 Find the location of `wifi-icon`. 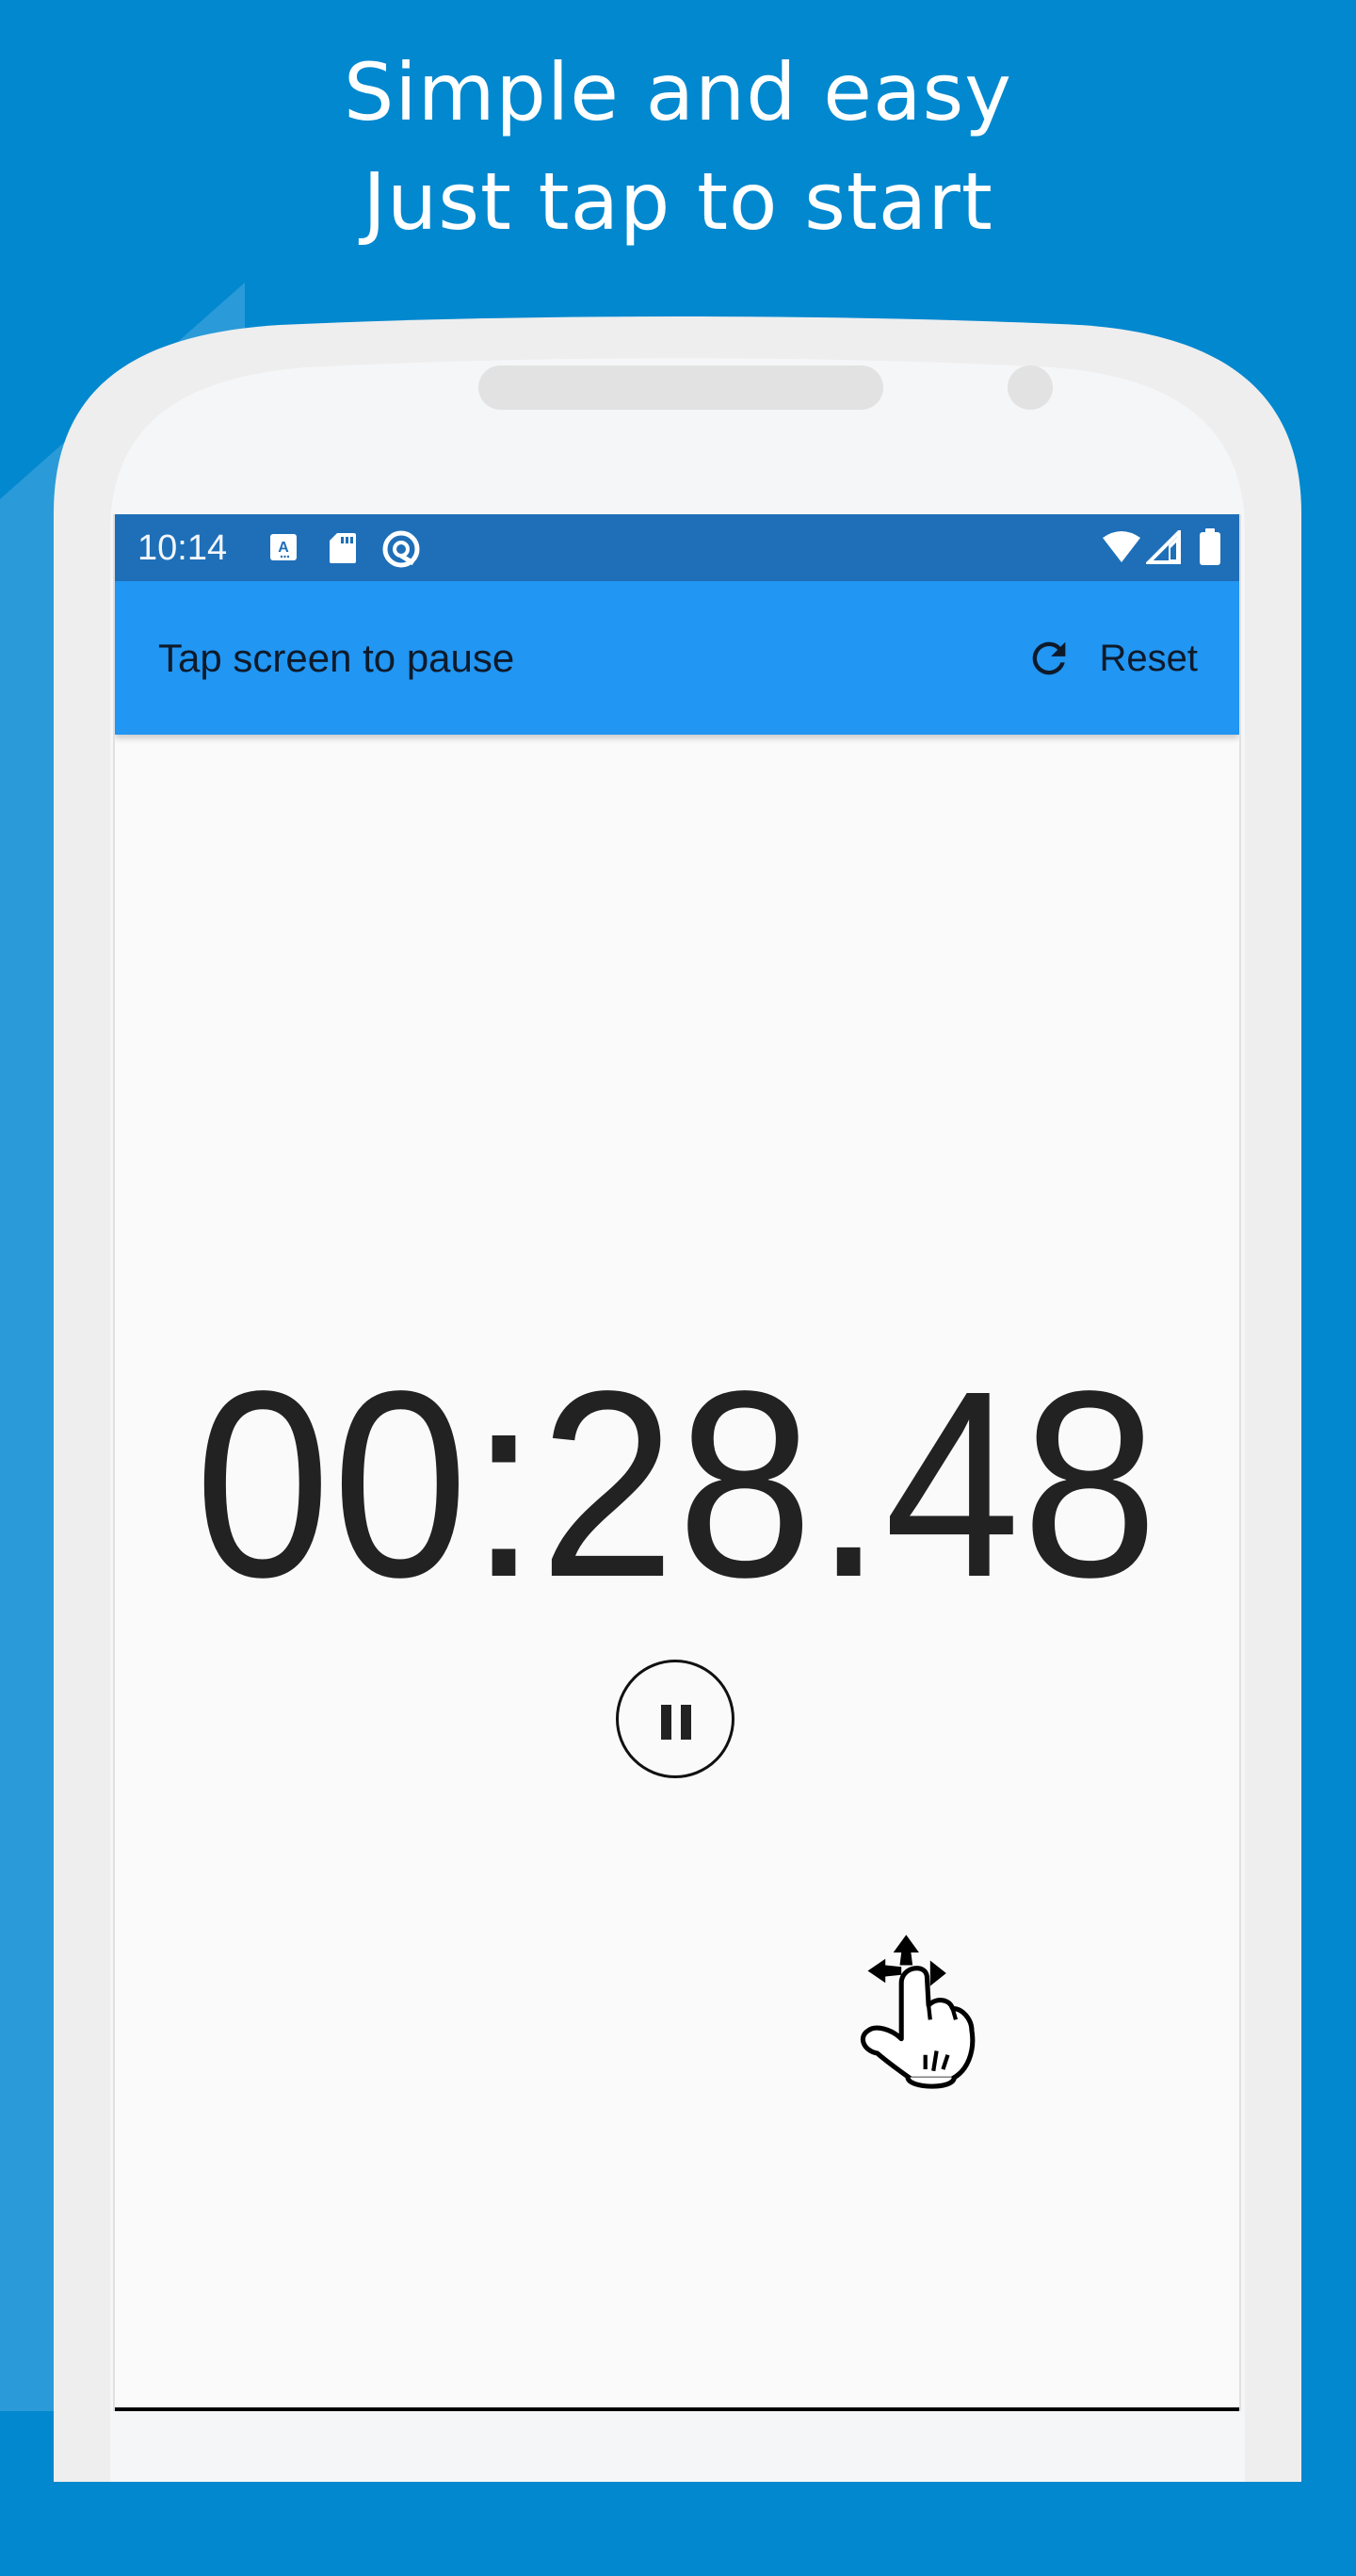

wifi-icon is located at coordinates (1122, 546).